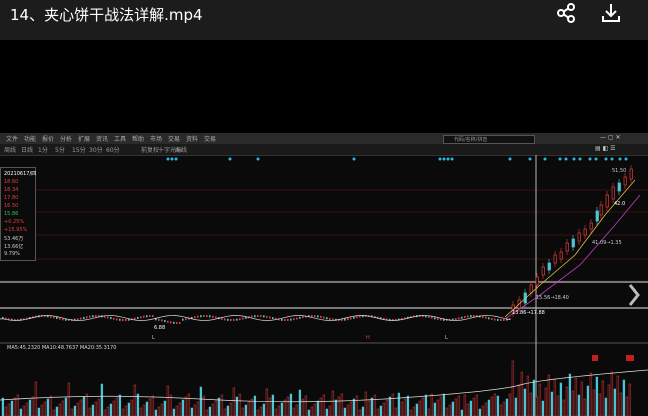  Describe the element at coordinates (96, 149) in the screenshot. I see `toolbar-item: 30分` at that location.